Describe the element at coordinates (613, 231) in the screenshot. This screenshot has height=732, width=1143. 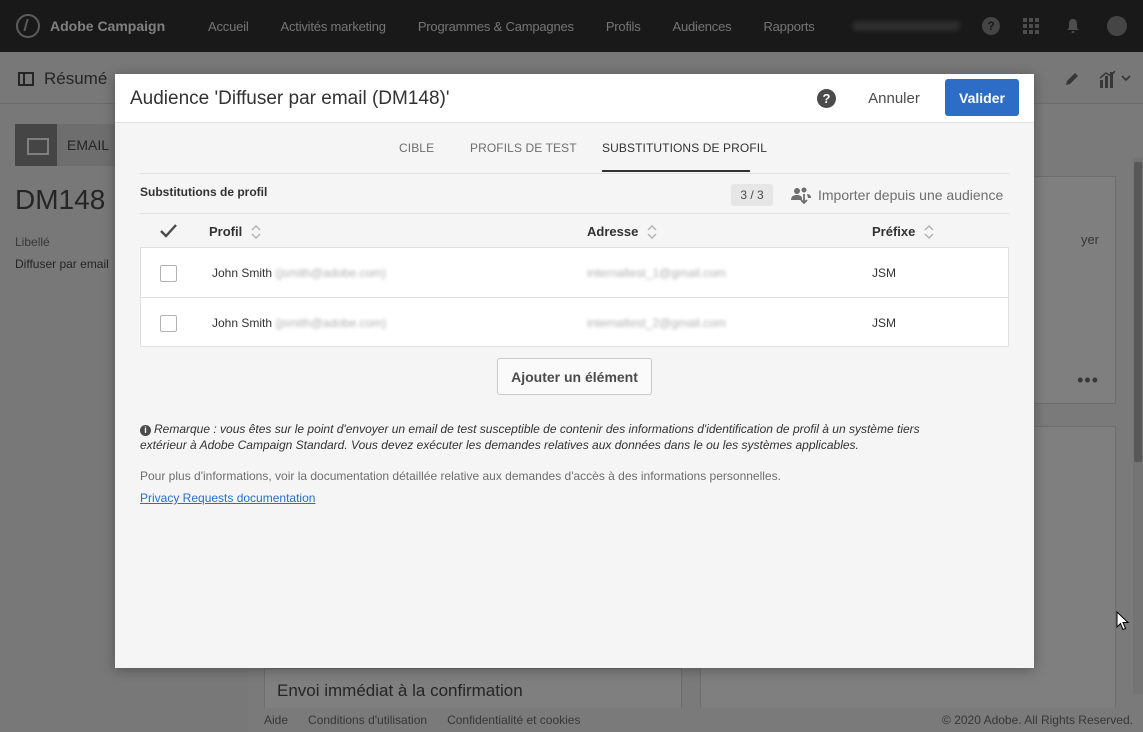
I see `column-label-address: Adresse` at that location.